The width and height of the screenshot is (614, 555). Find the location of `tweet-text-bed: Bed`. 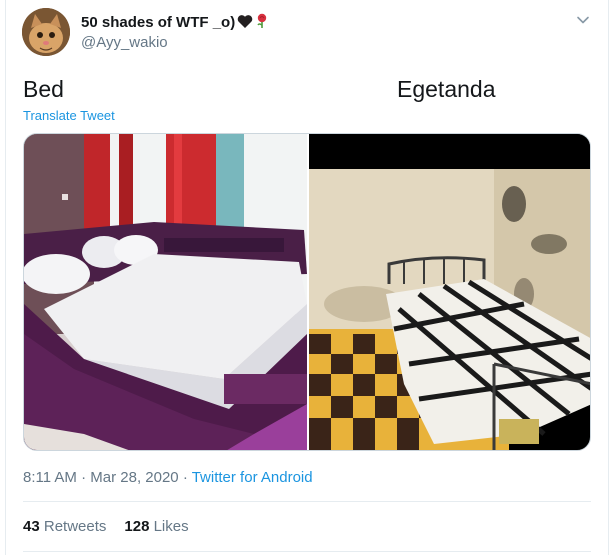

tweet-text-bed: Bed is located at coordinates (43, 89).